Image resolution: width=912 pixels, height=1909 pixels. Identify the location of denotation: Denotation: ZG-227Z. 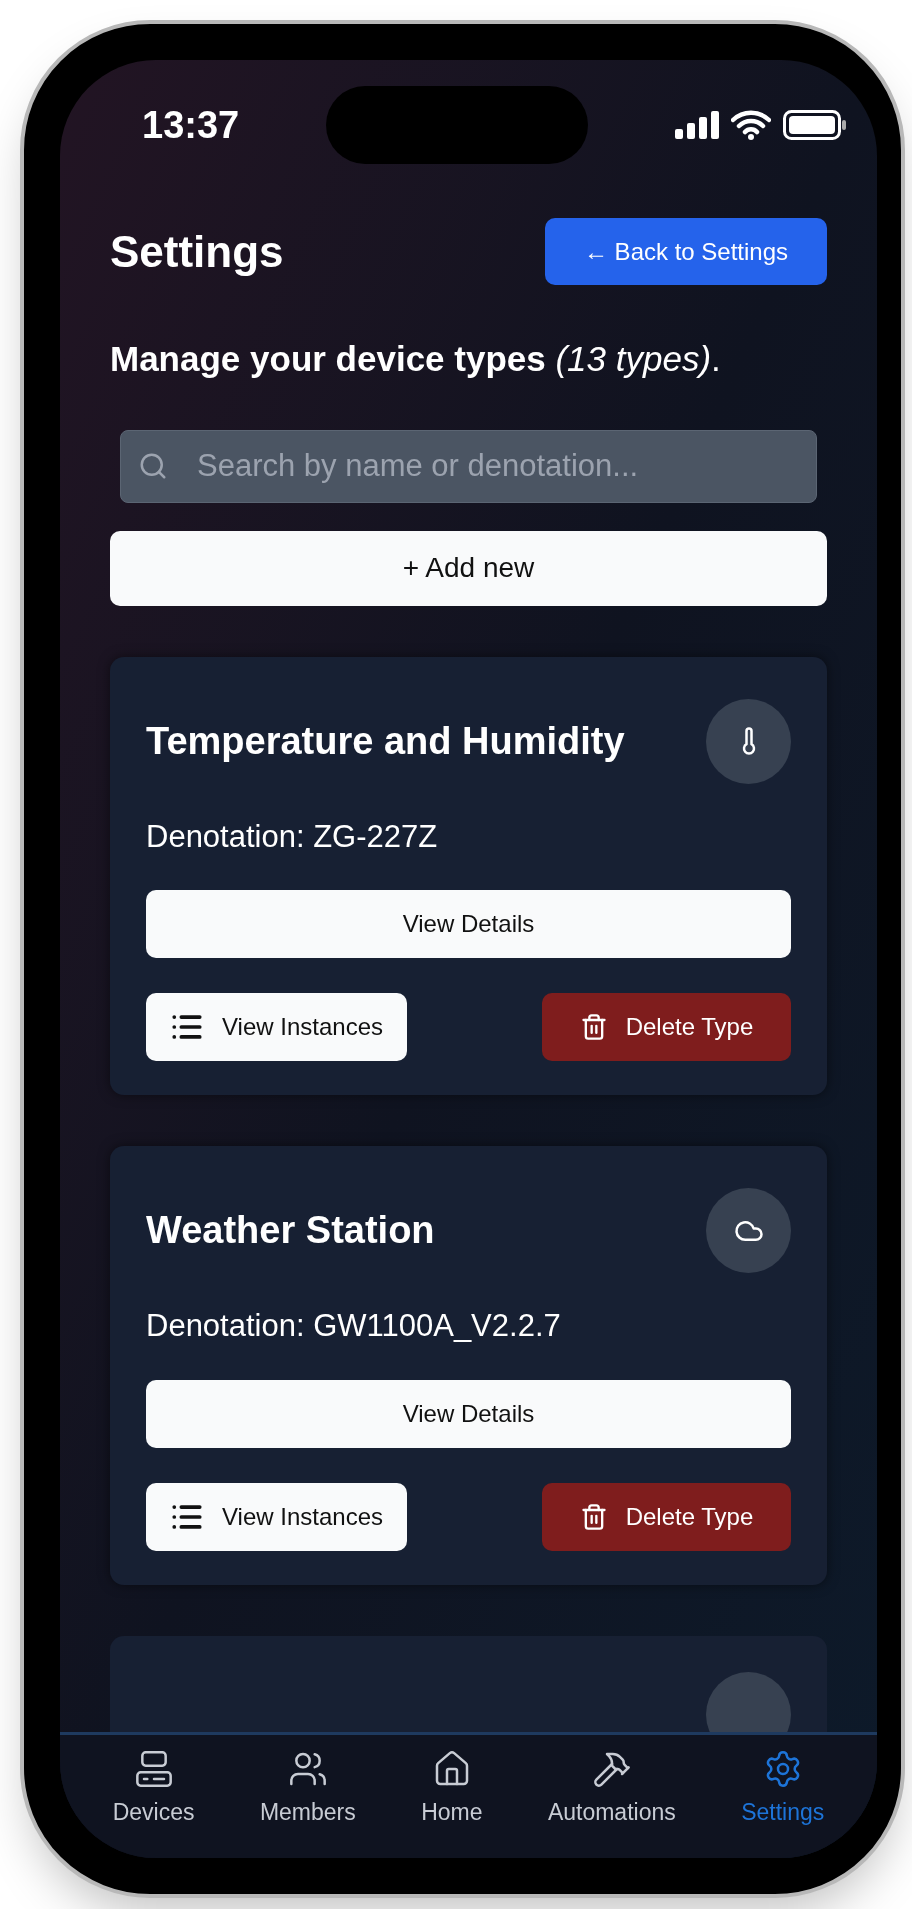
(292, 836).